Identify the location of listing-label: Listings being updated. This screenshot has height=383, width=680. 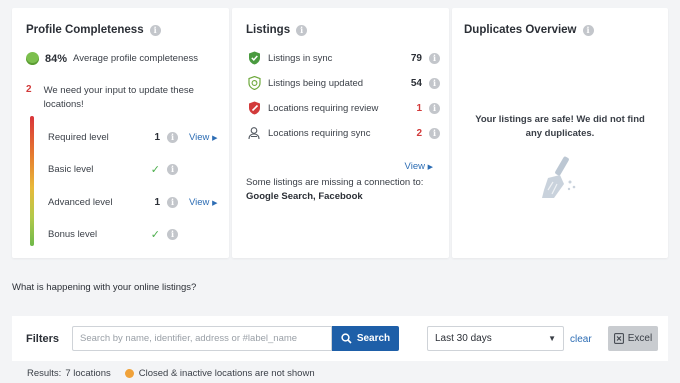
(316, 83).